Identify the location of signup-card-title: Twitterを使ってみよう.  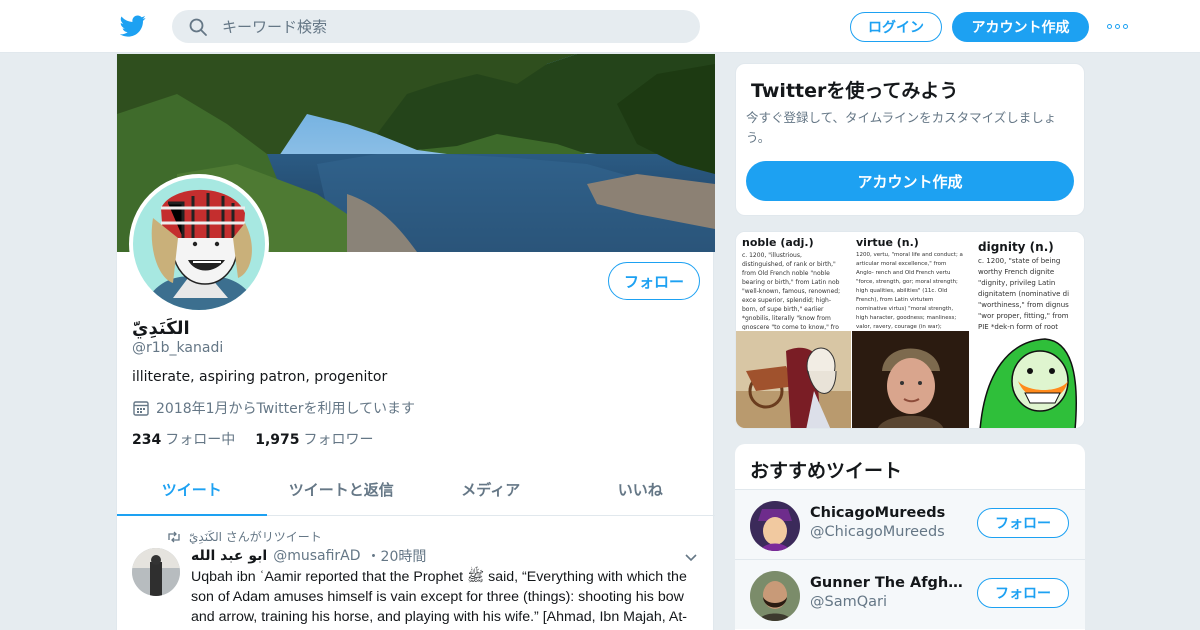
(855, 91).